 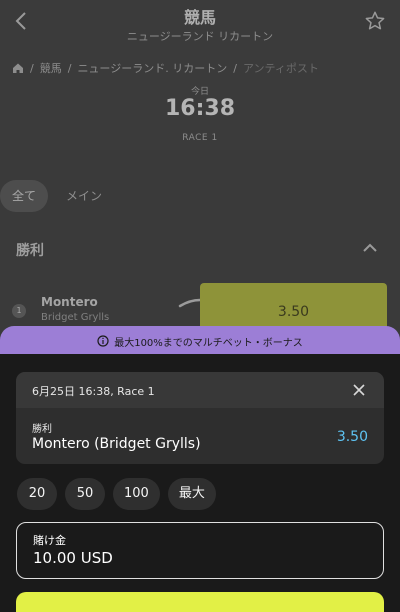 I want to click on breadcrumb-item-venue: ニュージーランド. リカートン, so click(x=152, y=68).